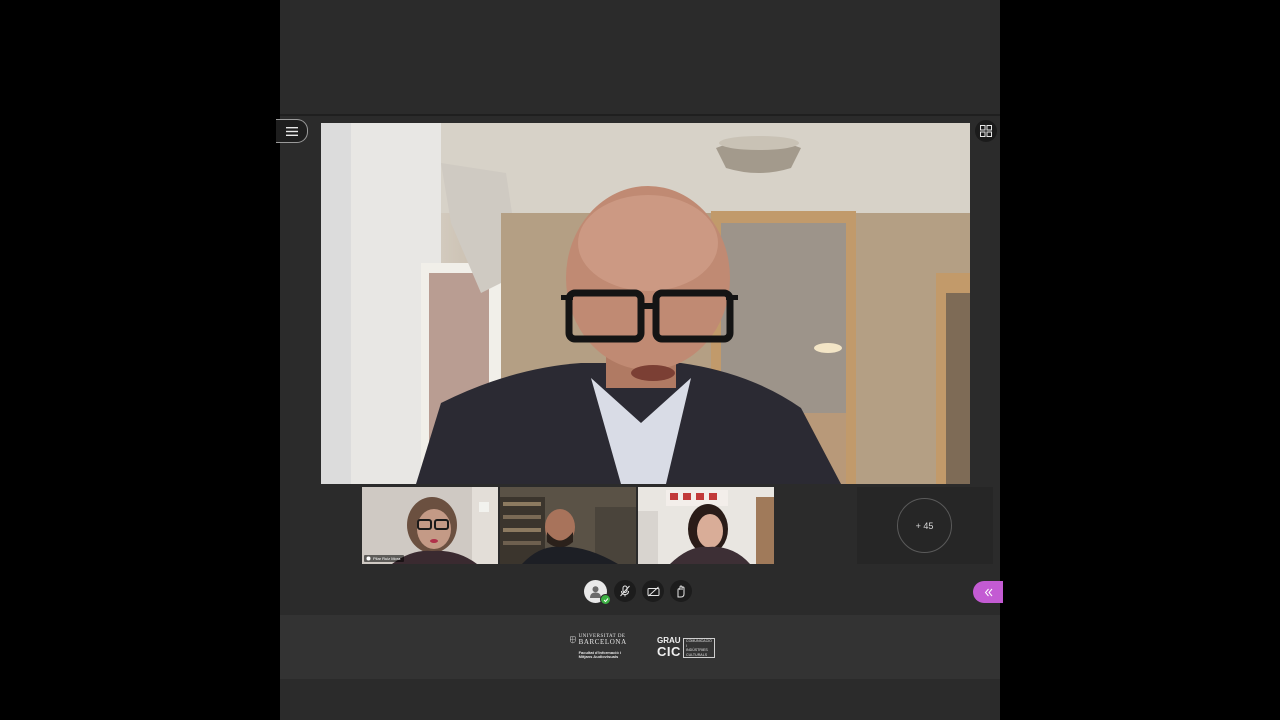 This screenshot has width=1280, height=720. Describe the element at coordinates (639, 592) in the screenshot. I see `session-controls` at that location.